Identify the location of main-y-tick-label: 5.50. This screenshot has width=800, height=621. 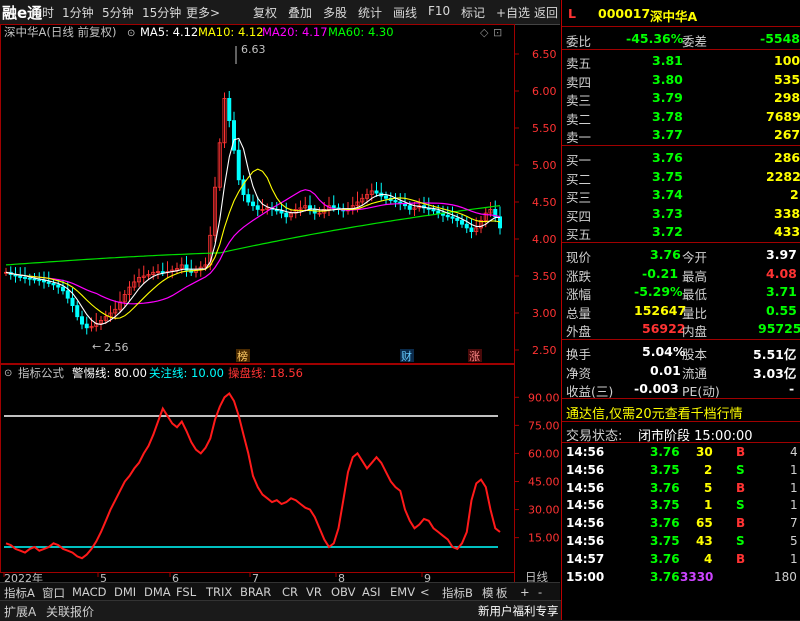
(544, 128).